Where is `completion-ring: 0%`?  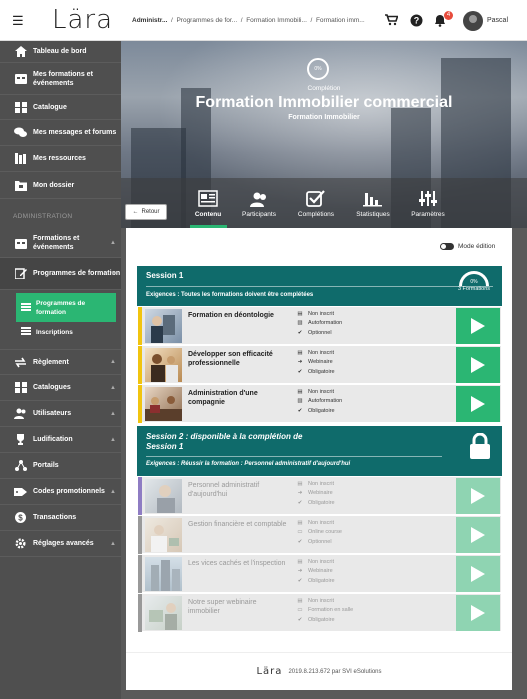
completion-ring: 0% is located at coordinates (318, 69).